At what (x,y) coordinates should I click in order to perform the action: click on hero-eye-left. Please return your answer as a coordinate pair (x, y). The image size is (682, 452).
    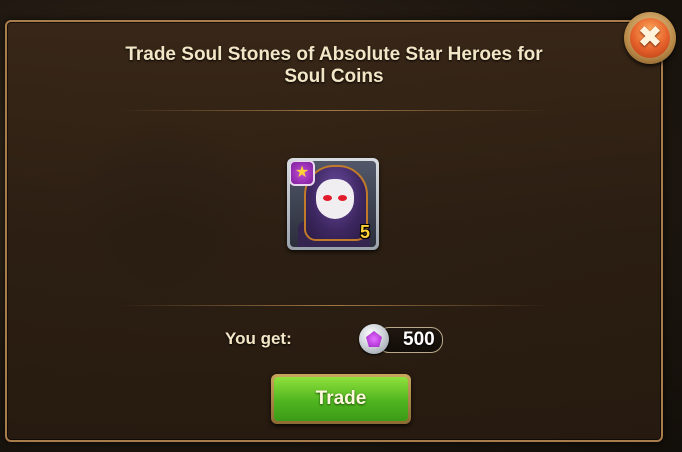
    Looking at the image, I should click on (327, 198).